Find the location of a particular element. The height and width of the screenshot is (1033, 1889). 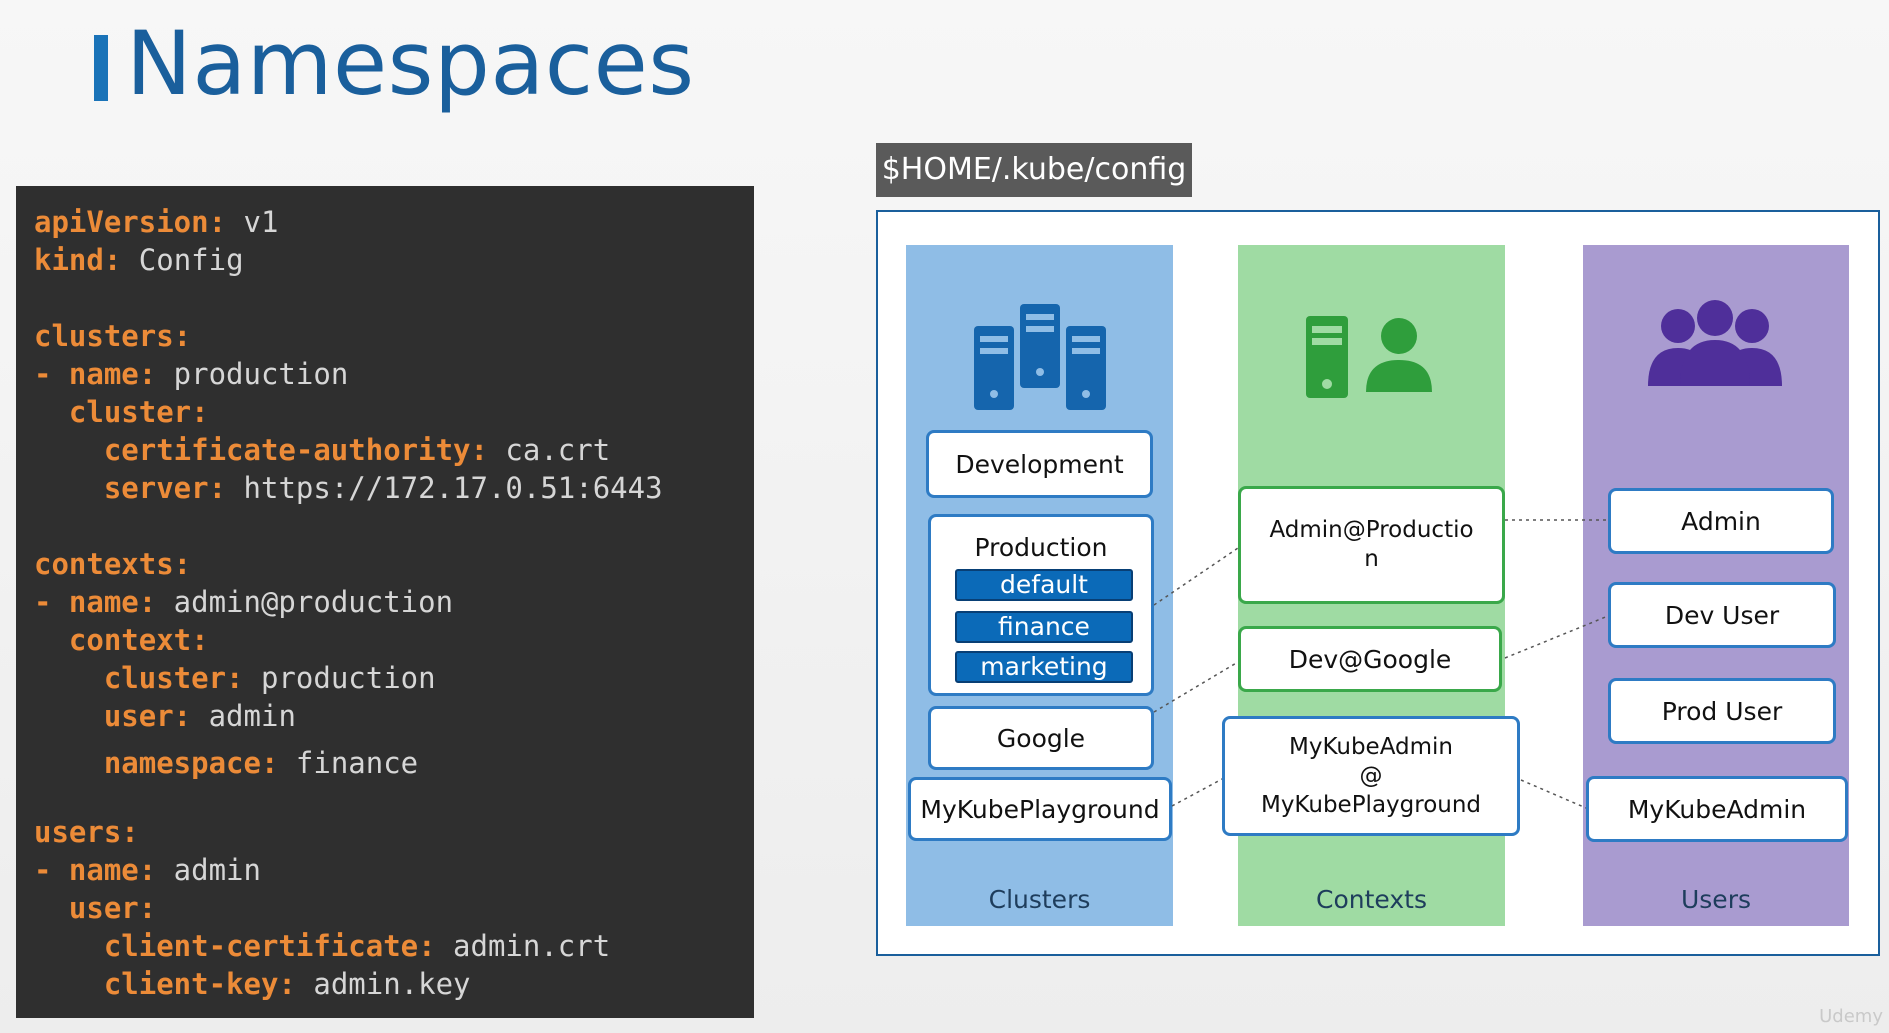

contexts-column-label: Contexts is located at coordinates (1371, 899).